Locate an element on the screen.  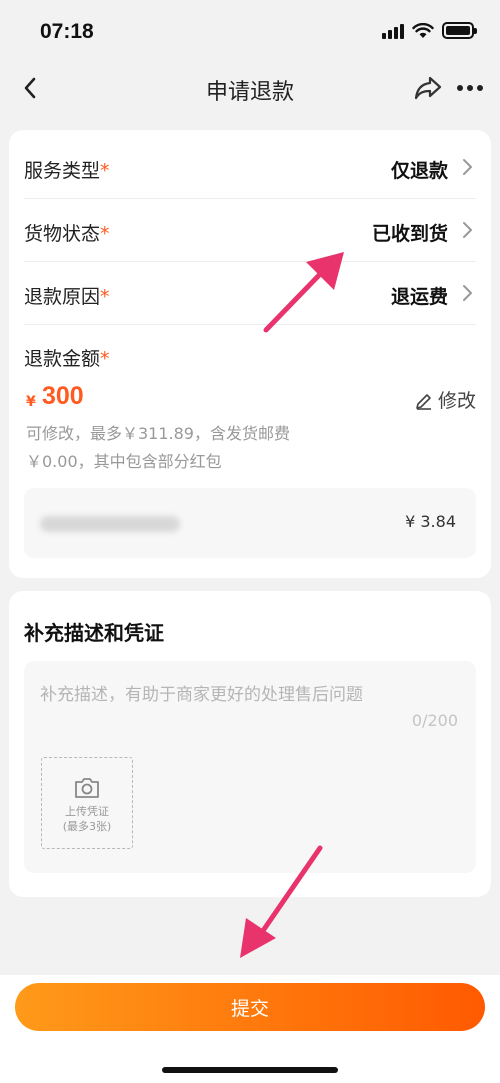
refund-amount-row: ¥ 300 修改 is located at coordinates (250, 400).